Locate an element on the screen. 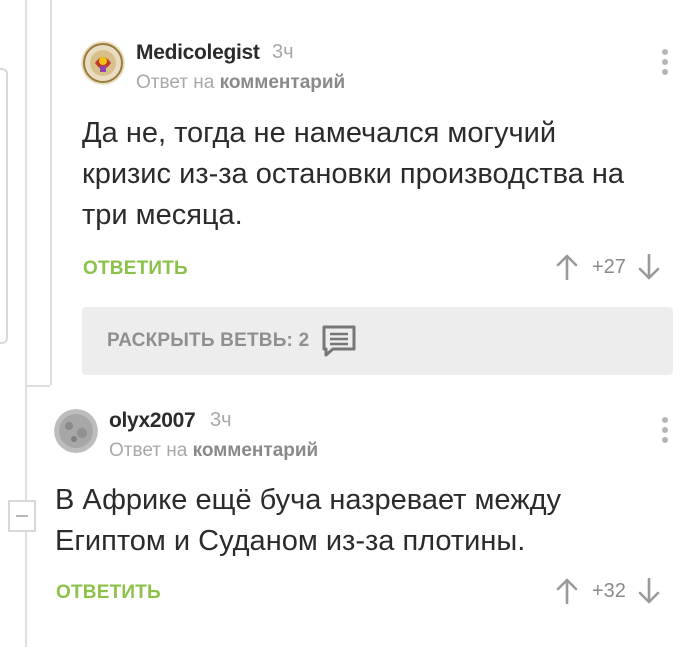  collapse-thread-button is located at coordinates (22, 516).